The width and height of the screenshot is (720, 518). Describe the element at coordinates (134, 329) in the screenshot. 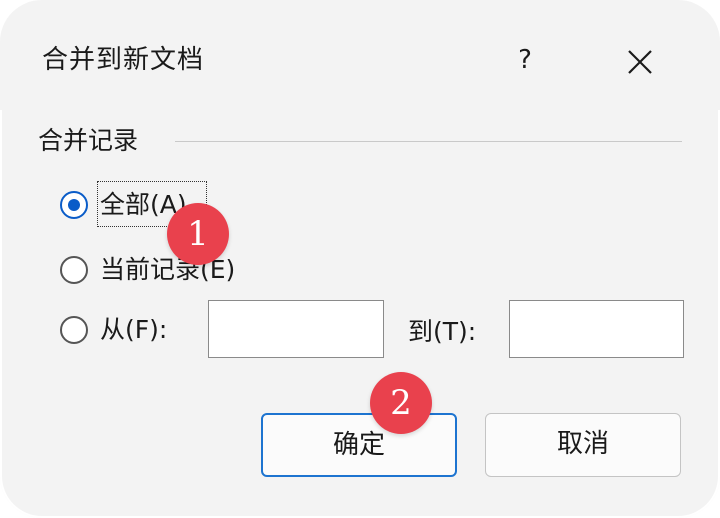

I see `radio-range-label: 从(F):` at that location.